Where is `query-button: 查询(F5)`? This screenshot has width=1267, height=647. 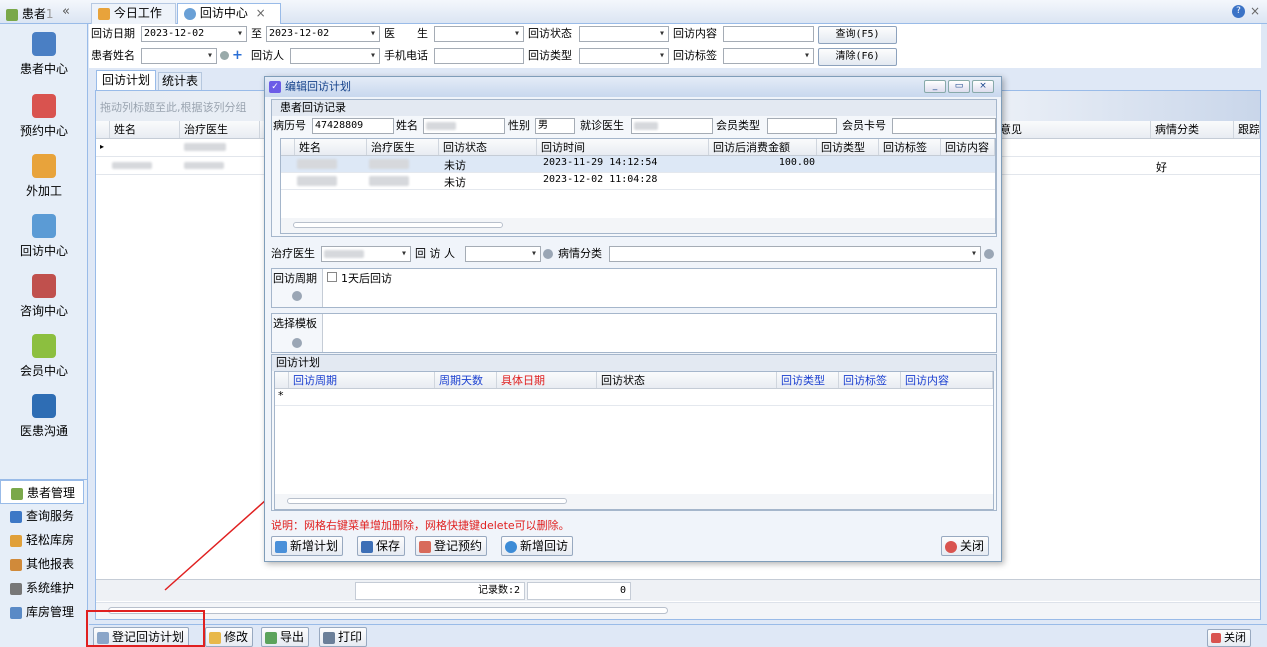
query-button: 查询(F5) is located at coordinates (857, 35).